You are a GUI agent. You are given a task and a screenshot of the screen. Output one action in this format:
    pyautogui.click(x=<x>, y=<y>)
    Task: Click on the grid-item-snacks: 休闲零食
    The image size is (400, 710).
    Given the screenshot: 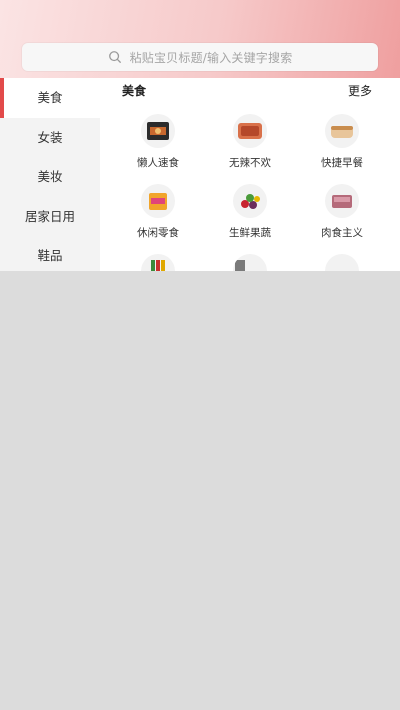 What is the action you would take?
    pyautogui.click(x=158, y=212)
    